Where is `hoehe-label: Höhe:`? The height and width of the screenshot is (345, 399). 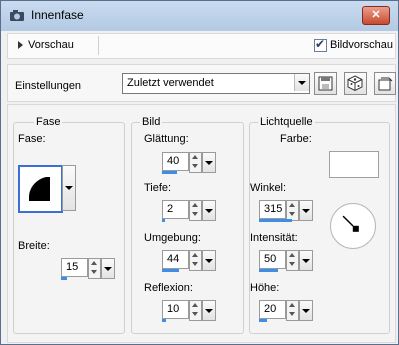
hoehe-label: Höhe: is located at coordinates (265, 288).